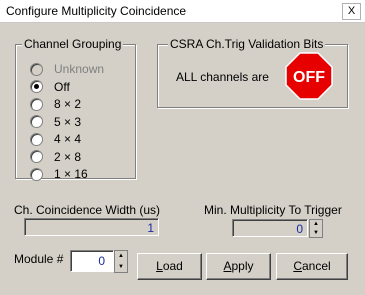  Describe the element at coordinates (316, 266) in the screenshot. I see `cancel-label: ancel` at that location.